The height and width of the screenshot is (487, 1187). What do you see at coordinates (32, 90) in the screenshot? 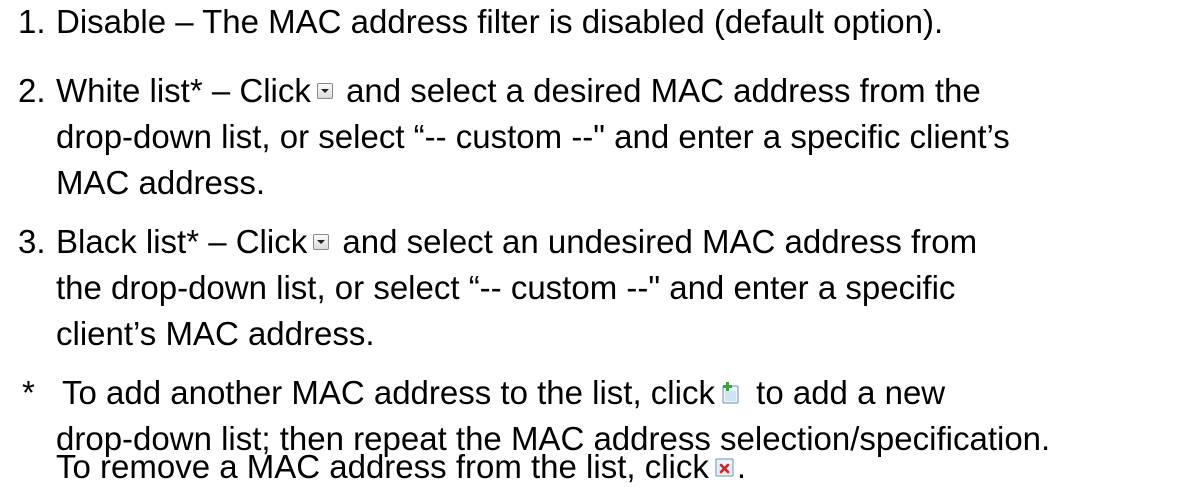
I see `list-number: 2.` at bounding box center [32, 90].